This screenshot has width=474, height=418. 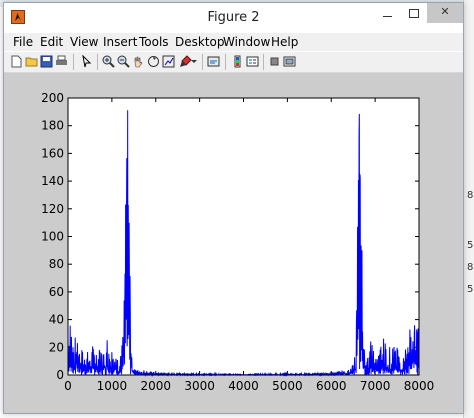 I want to click on zoom-out-icon, so click(x=123, y=61).